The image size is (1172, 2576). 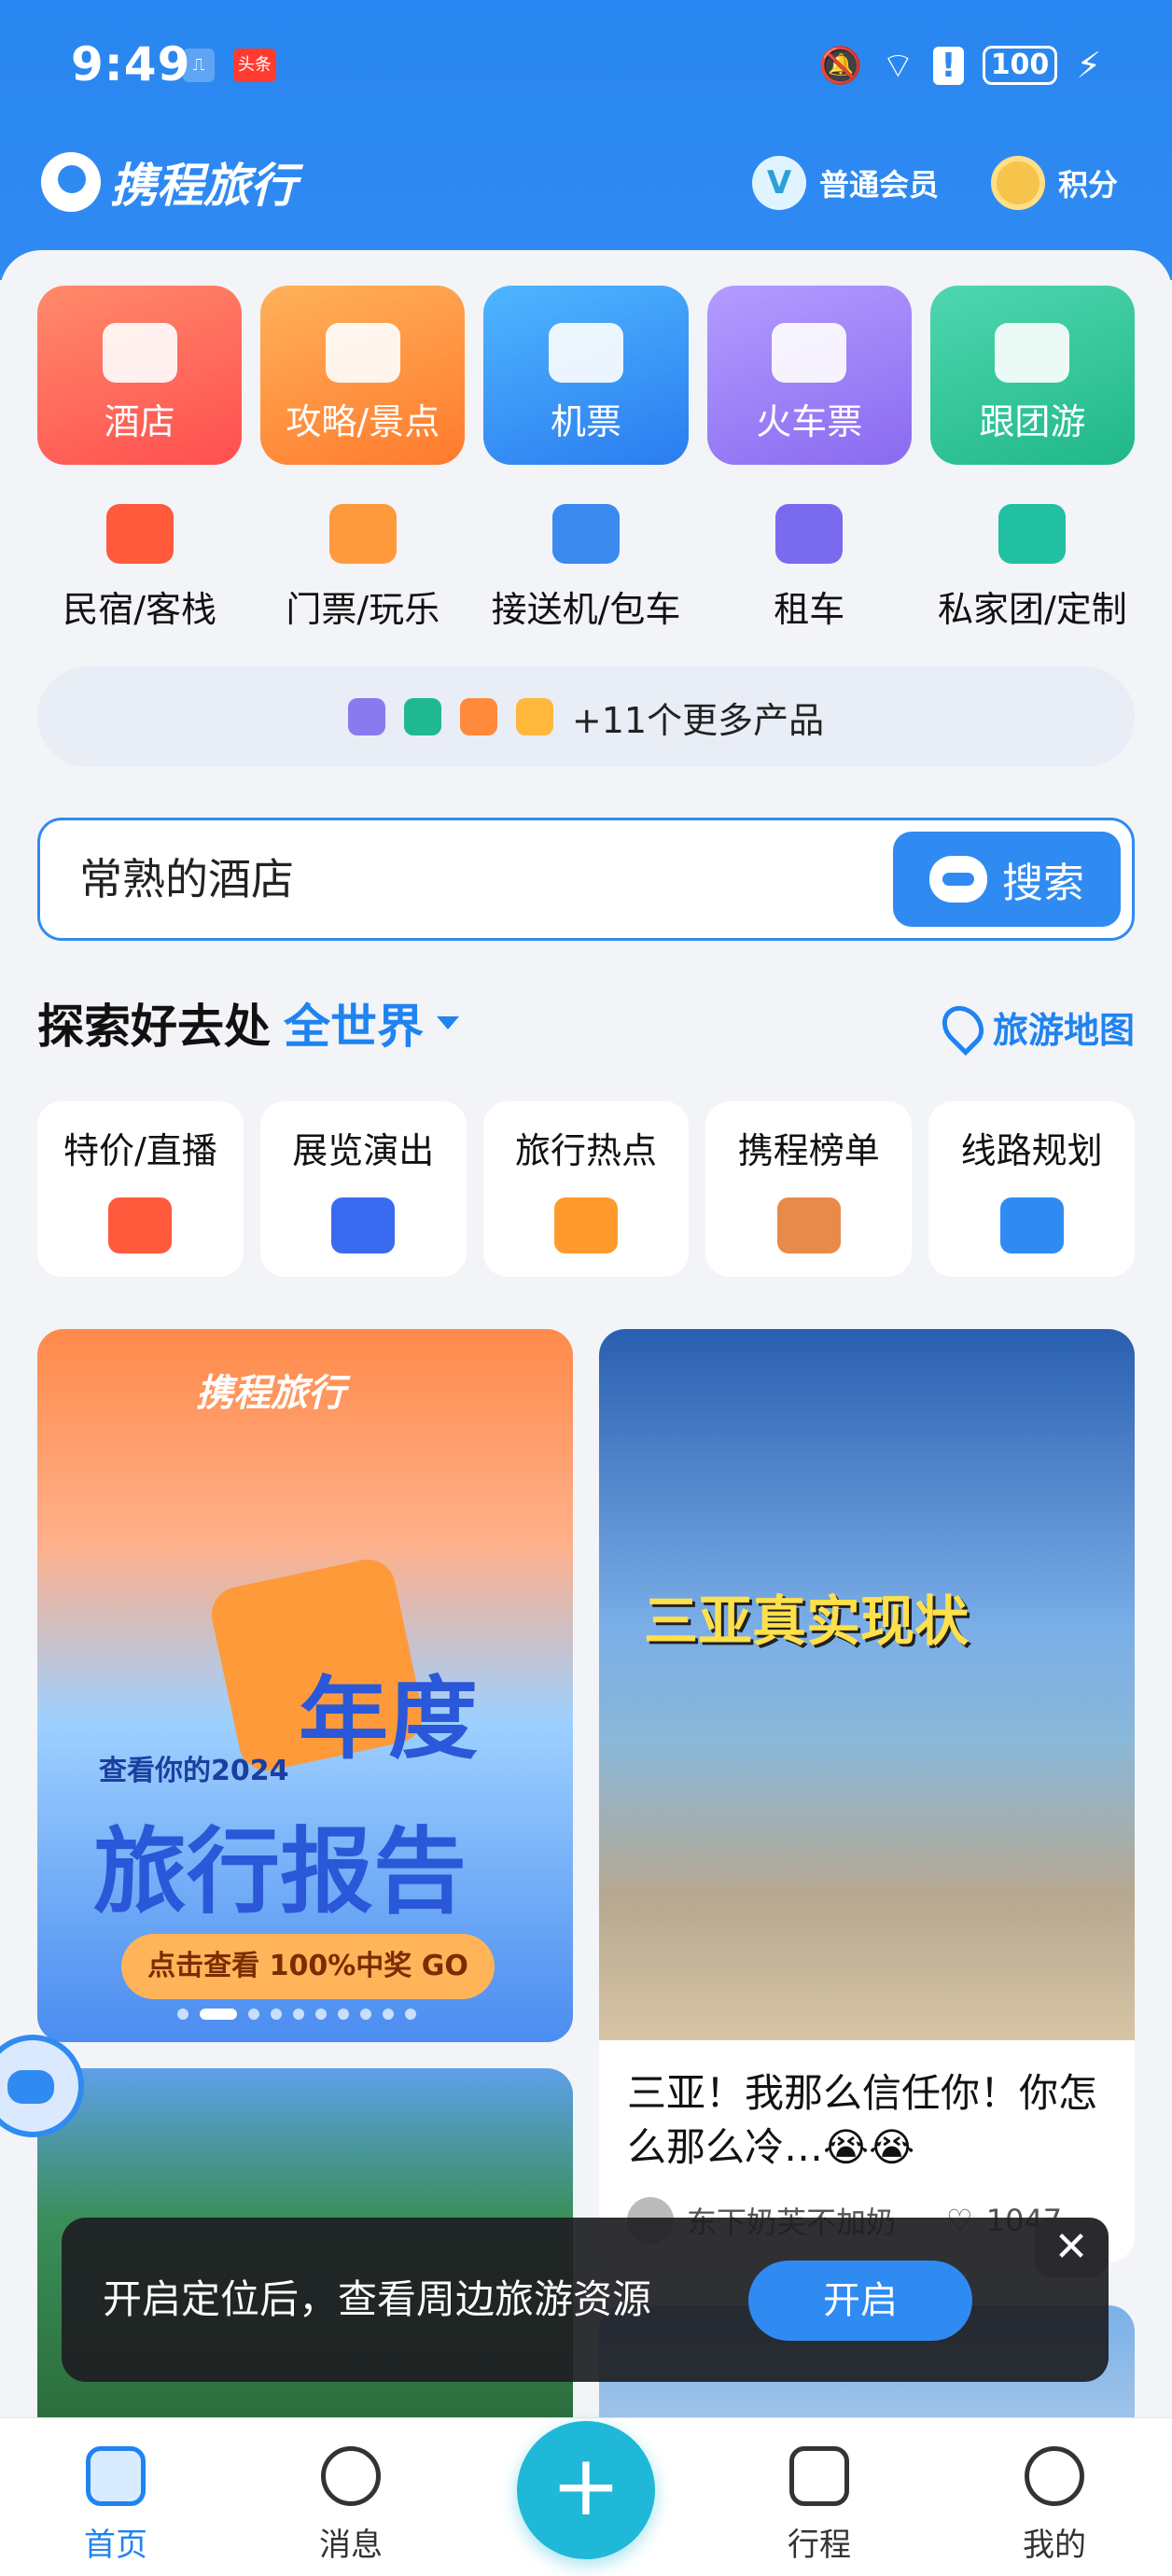 What do you see at coordinates (809, 534) in the screenshot?
I see `car-icon` at bounding box center [809, 534].